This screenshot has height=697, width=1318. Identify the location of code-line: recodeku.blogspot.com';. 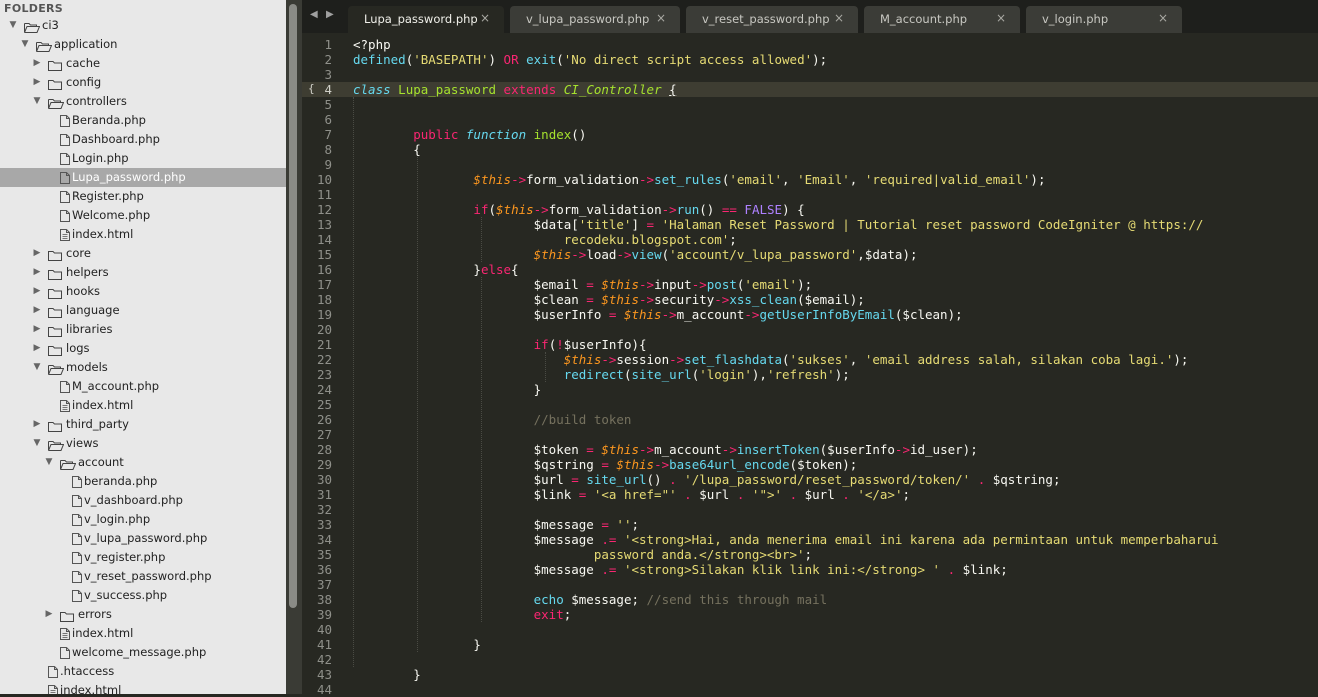
(545, 239).